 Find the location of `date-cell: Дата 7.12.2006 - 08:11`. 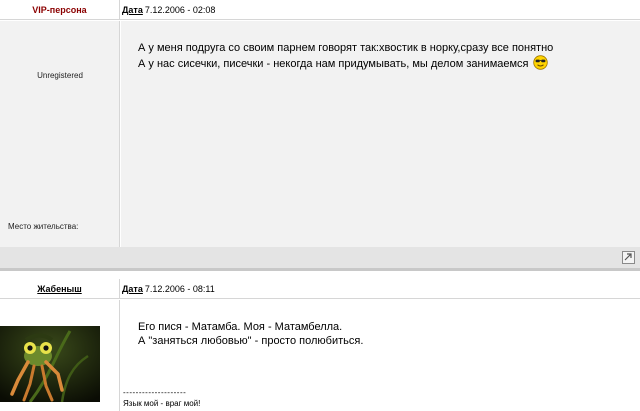

date-cell: Дата 7.12.2006 - 08:11 is located at coordinates (380, 289).